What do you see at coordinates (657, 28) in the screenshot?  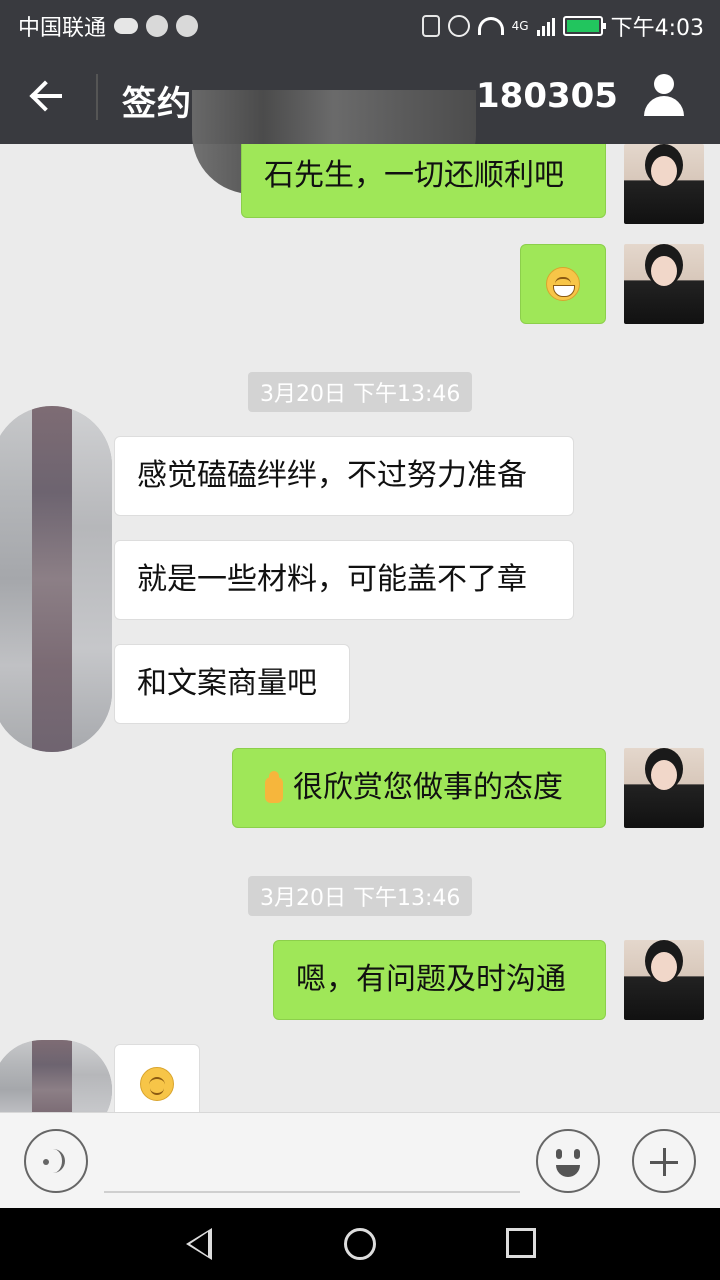 I see `clock: 下午4:03` at bounding box center [657, 28].